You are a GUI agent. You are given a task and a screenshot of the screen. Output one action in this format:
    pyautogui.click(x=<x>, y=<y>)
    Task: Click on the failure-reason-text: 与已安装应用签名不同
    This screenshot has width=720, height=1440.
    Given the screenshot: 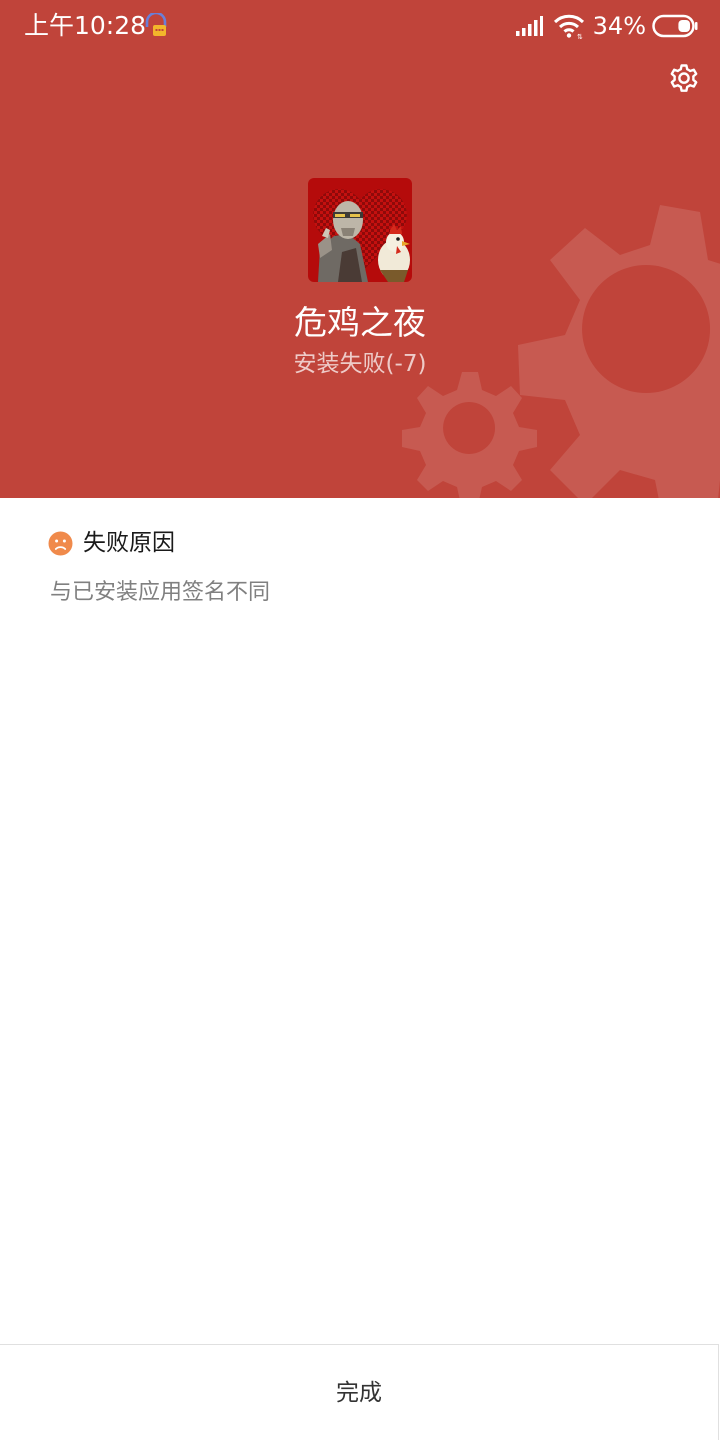 What is the action you would take?
    pyautogui.click(x=160, y=592)
    